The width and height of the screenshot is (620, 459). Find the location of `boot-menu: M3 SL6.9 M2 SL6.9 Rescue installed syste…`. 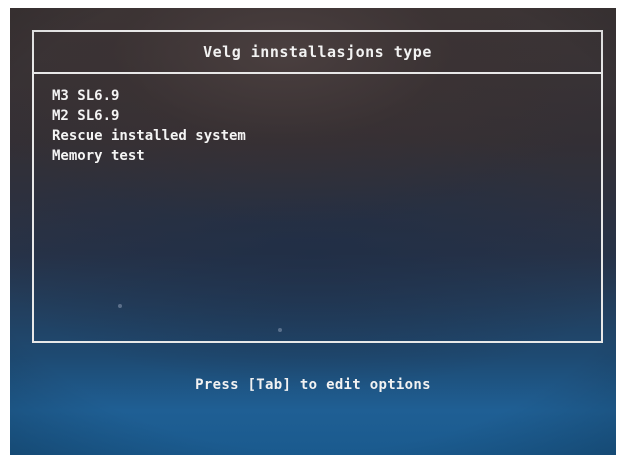

boot-menu: M3 SL6.9 M2 SL6.9 Rescue installed syste… is located at coordinates (149, 126).